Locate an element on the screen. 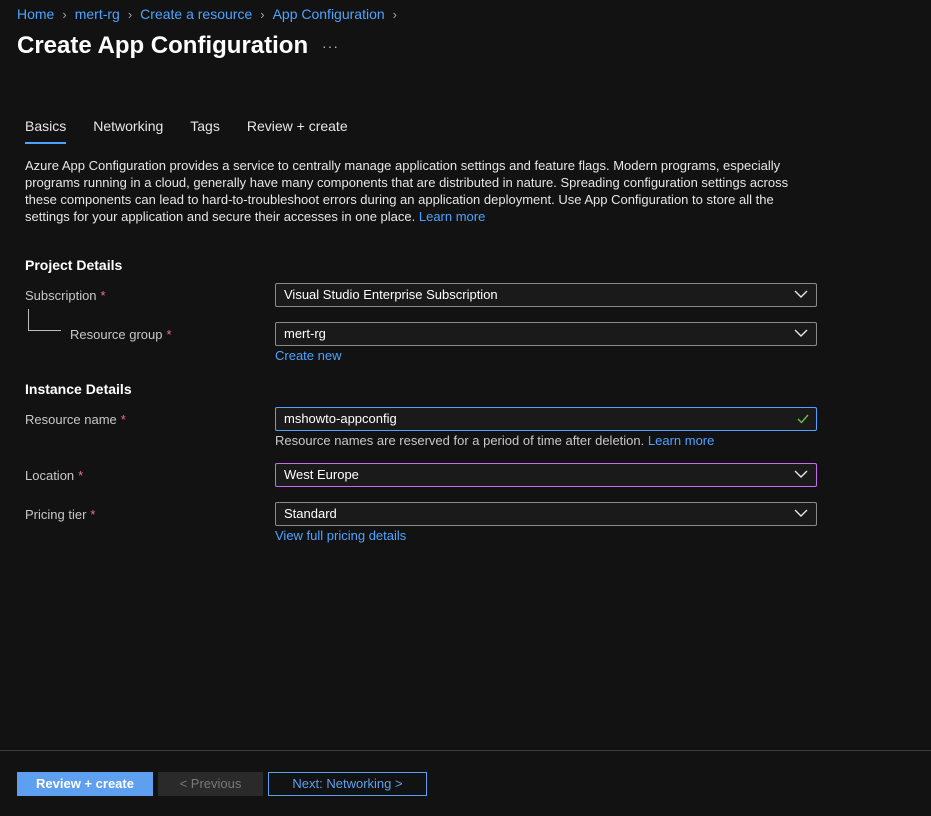 The width and height of the screenshot is (931, 816). location-label: Location * is located at coordinates (54, 475).